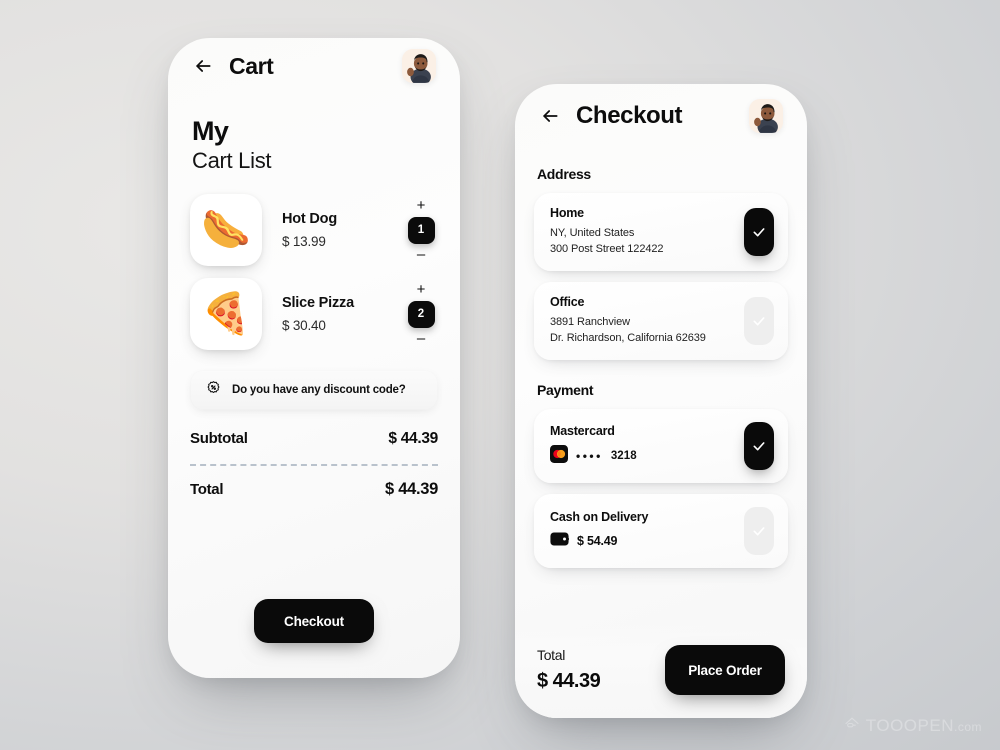  Describe the element at coordinates (567, 301) in the screenshot. I see `address-title: Office` at that location.